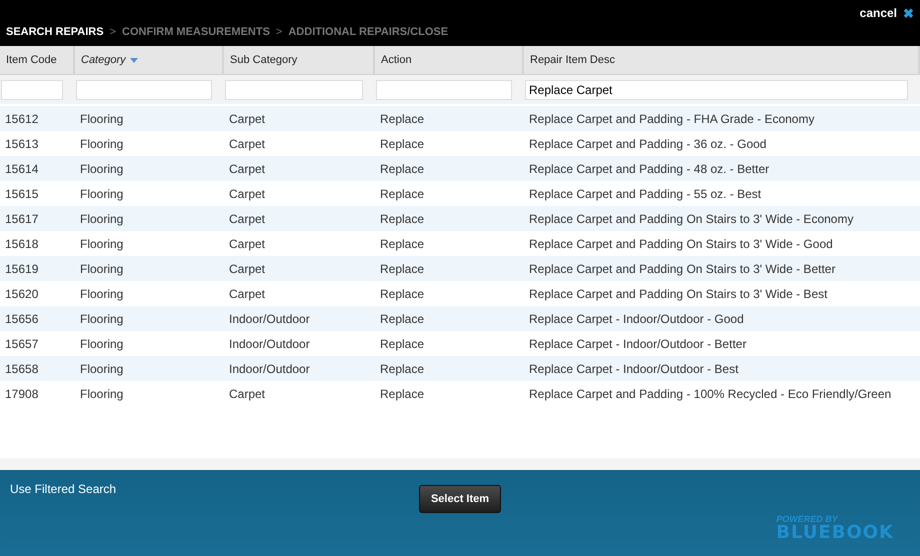 The image size is (920, 556). Describe the element at coordinates (22, 369) in the screenshot. I see `table-cell-text: 15658` at that location.